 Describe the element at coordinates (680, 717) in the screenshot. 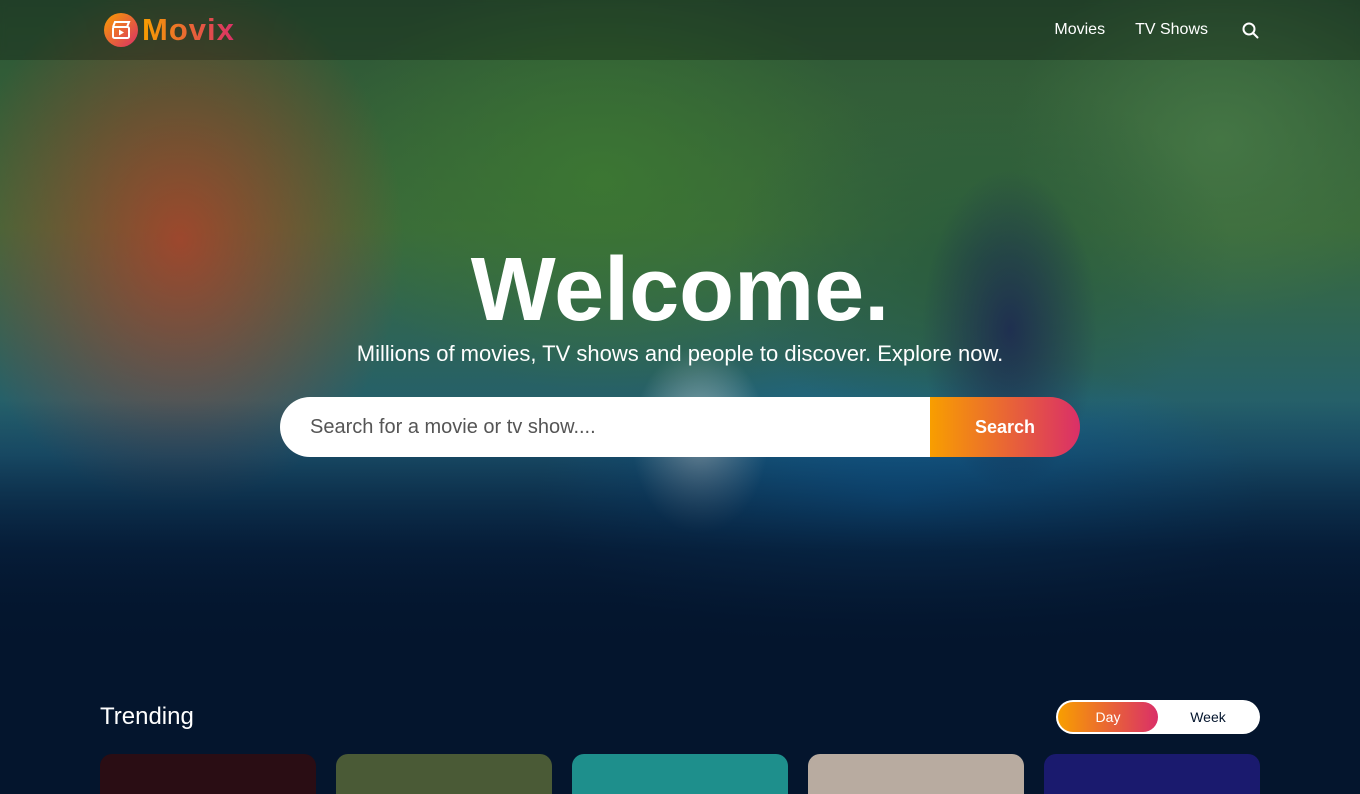

I see `trending-header: Trending Day Week` at that location.